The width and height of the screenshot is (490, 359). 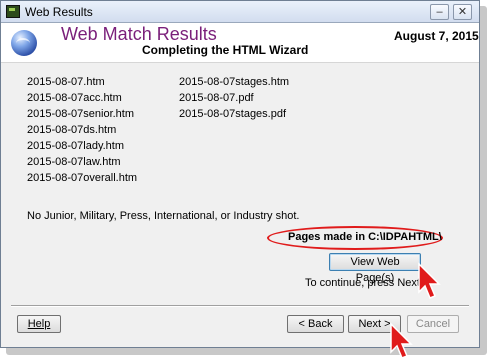 I want to click on page-subtitle: Completing the HTML Wizard, so click(x=225, y=50).